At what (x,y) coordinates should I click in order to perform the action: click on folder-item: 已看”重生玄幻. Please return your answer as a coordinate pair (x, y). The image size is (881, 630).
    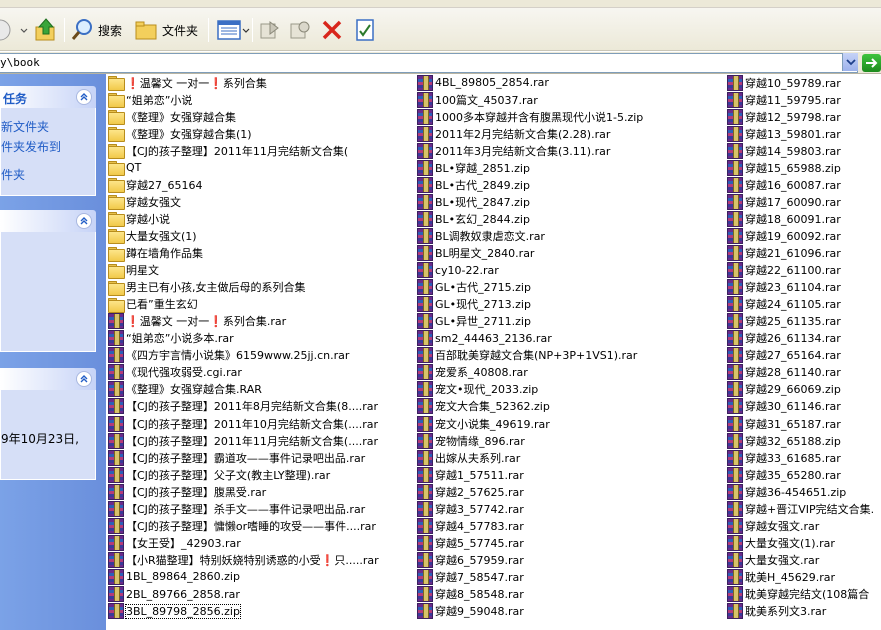
    Looking at the image, I should click on (153, 304).